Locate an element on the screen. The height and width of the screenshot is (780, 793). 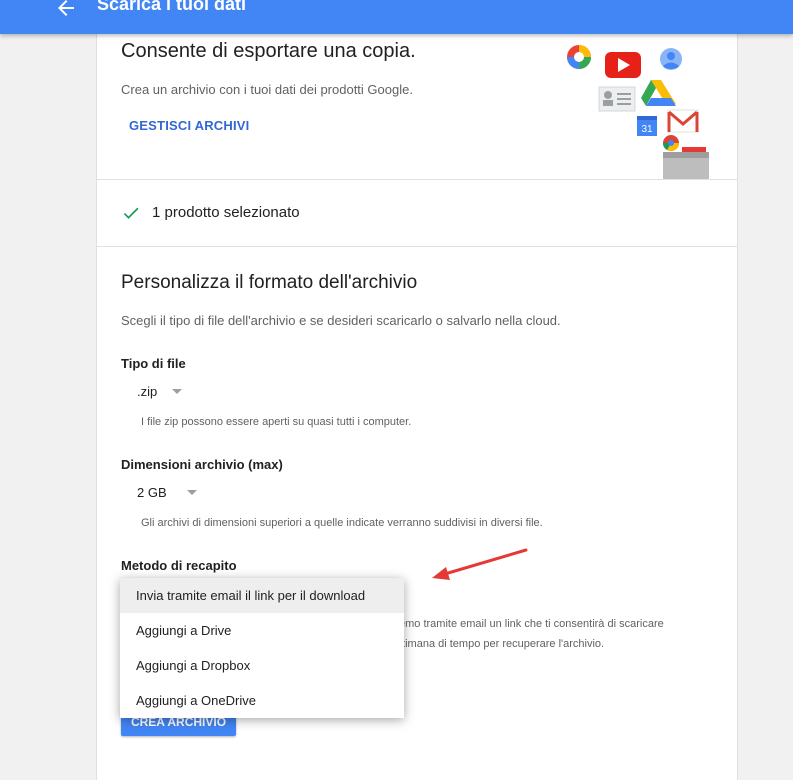
menu-item-add-to-dropbox: Aggiungi a Dropbox is located at coordinates (262, 665).